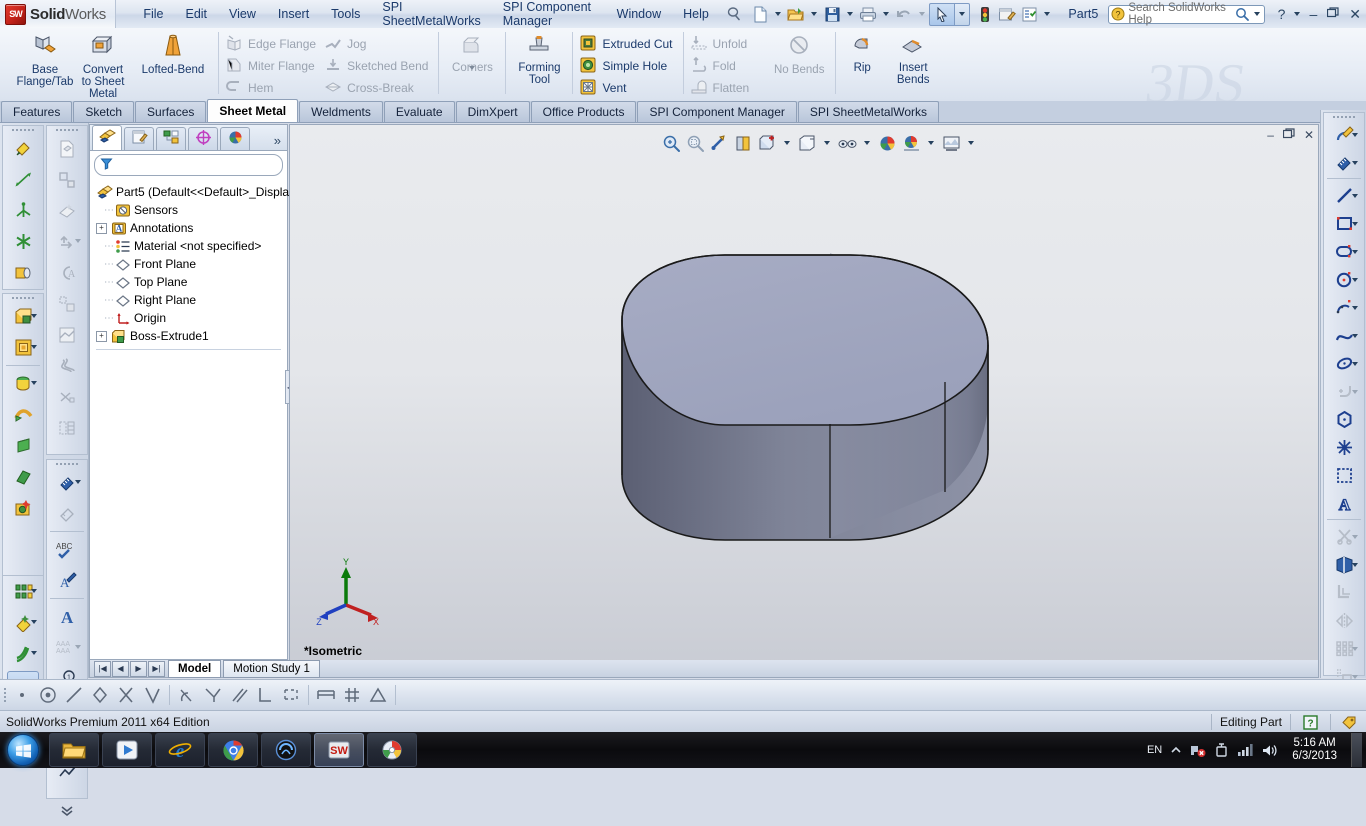  I want to click on taskbar-internet-explorer: e, so click(180, 750).